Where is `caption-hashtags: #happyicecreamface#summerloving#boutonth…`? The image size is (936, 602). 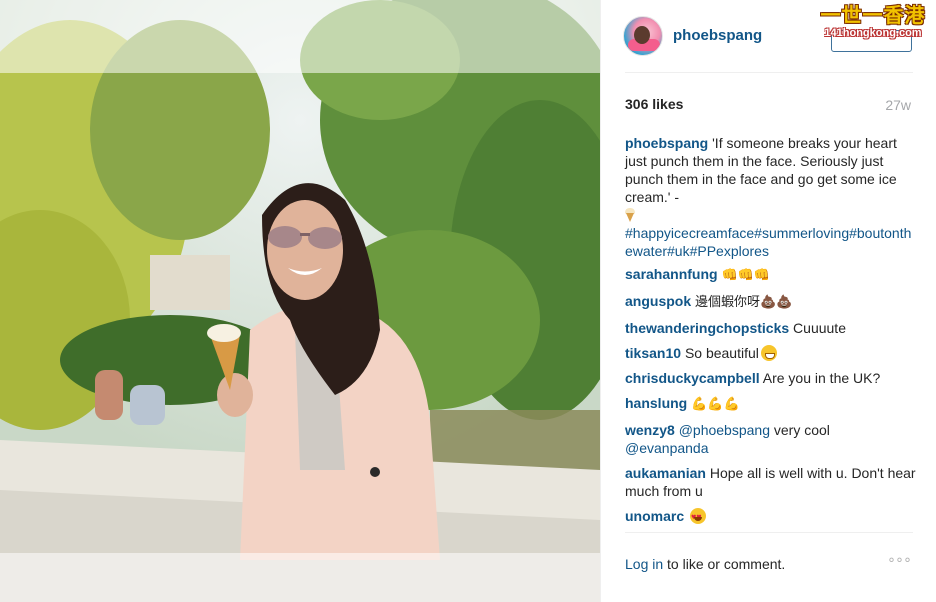
caption-hashtags: #happyicecreamface#summerloving#boutonth… is located at coordinates (768, 242).